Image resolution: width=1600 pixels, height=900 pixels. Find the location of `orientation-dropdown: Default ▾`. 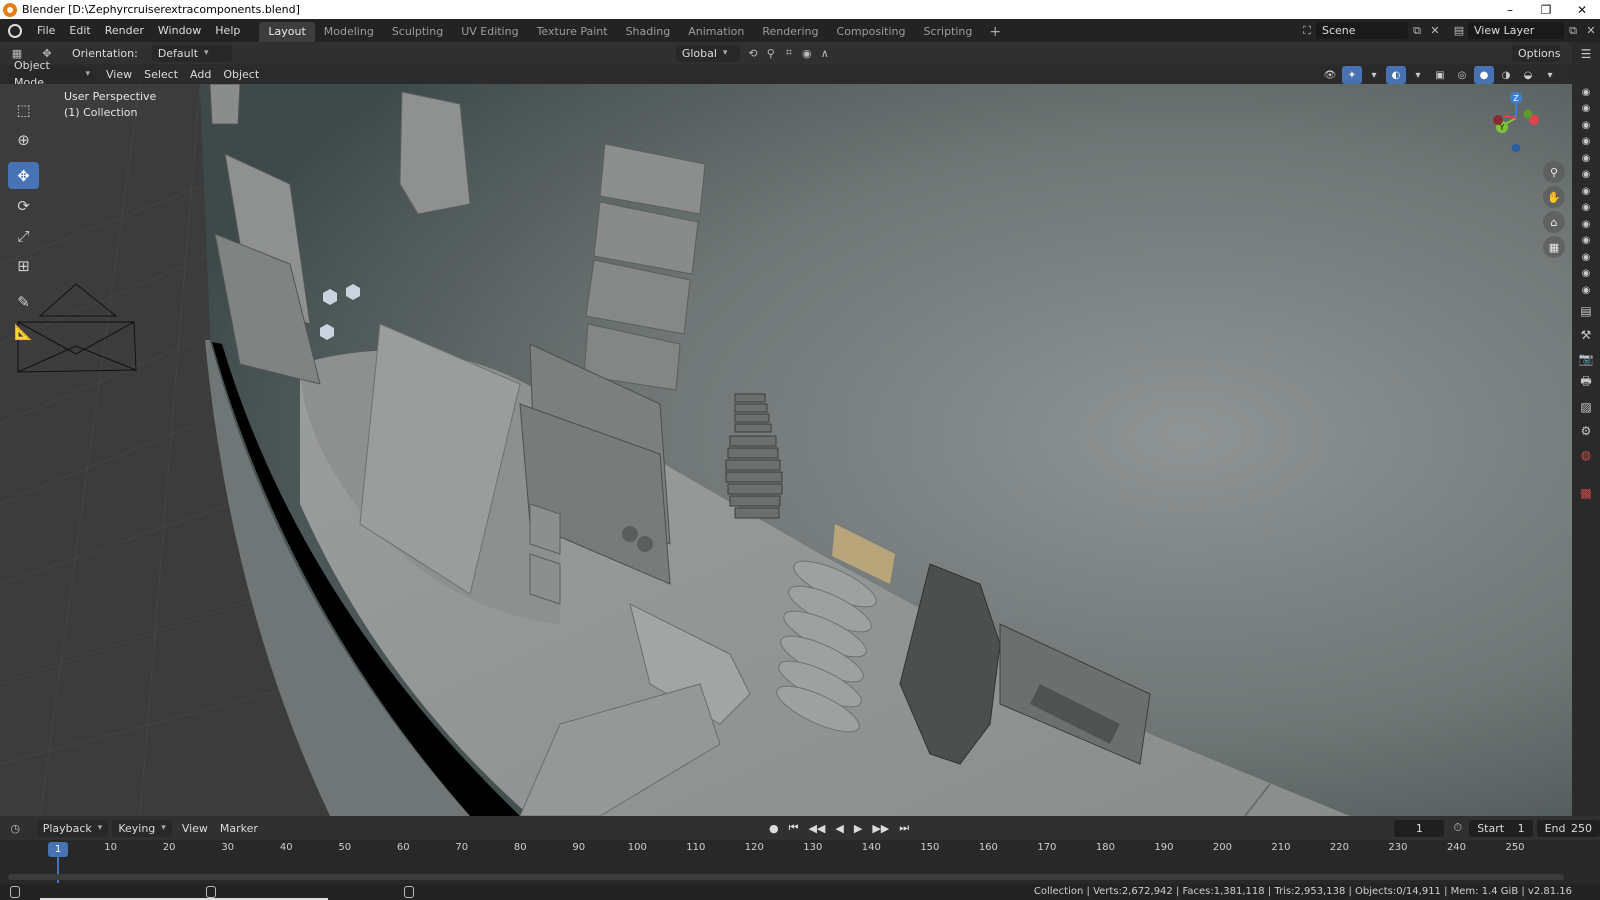

orientation-dropdown: Default ▾ is located at coordinates (191, 53).